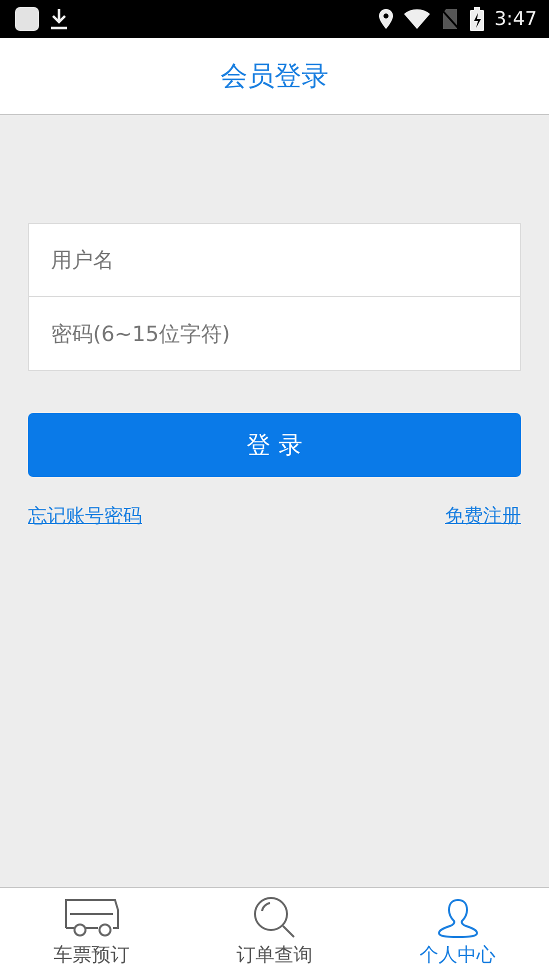 The width and height of the screenshot is (549, 976). I want to click on download-icon, so click(59, 19).